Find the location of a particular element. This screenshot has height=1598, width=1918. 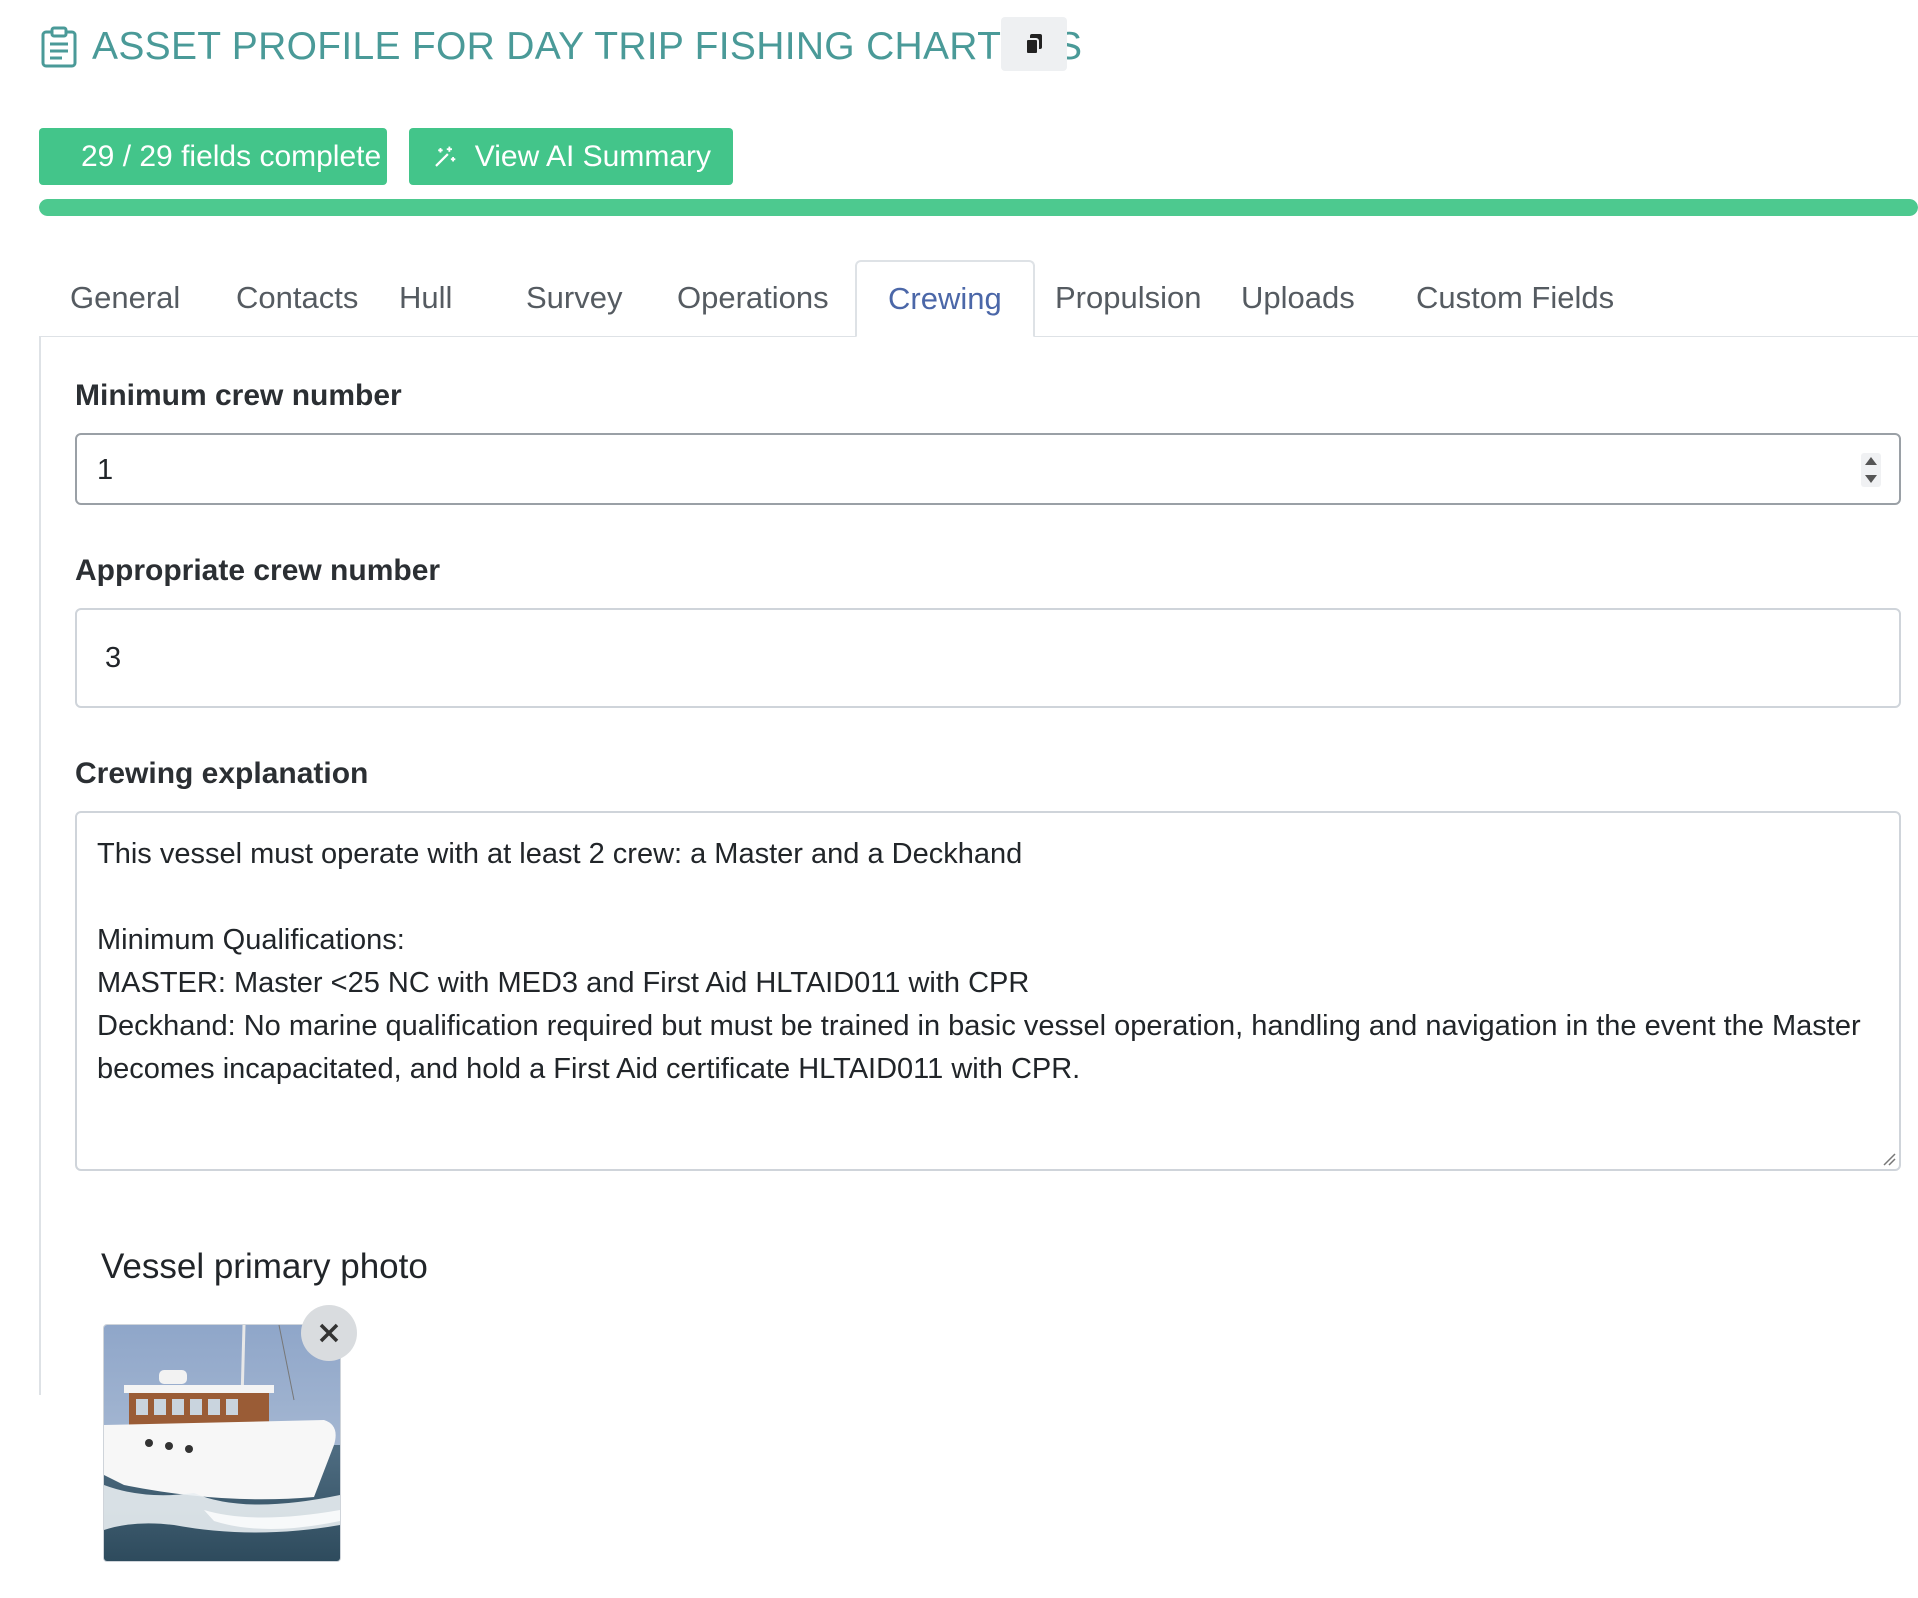

completion-progress-bar is located at coordinates (978, 207).